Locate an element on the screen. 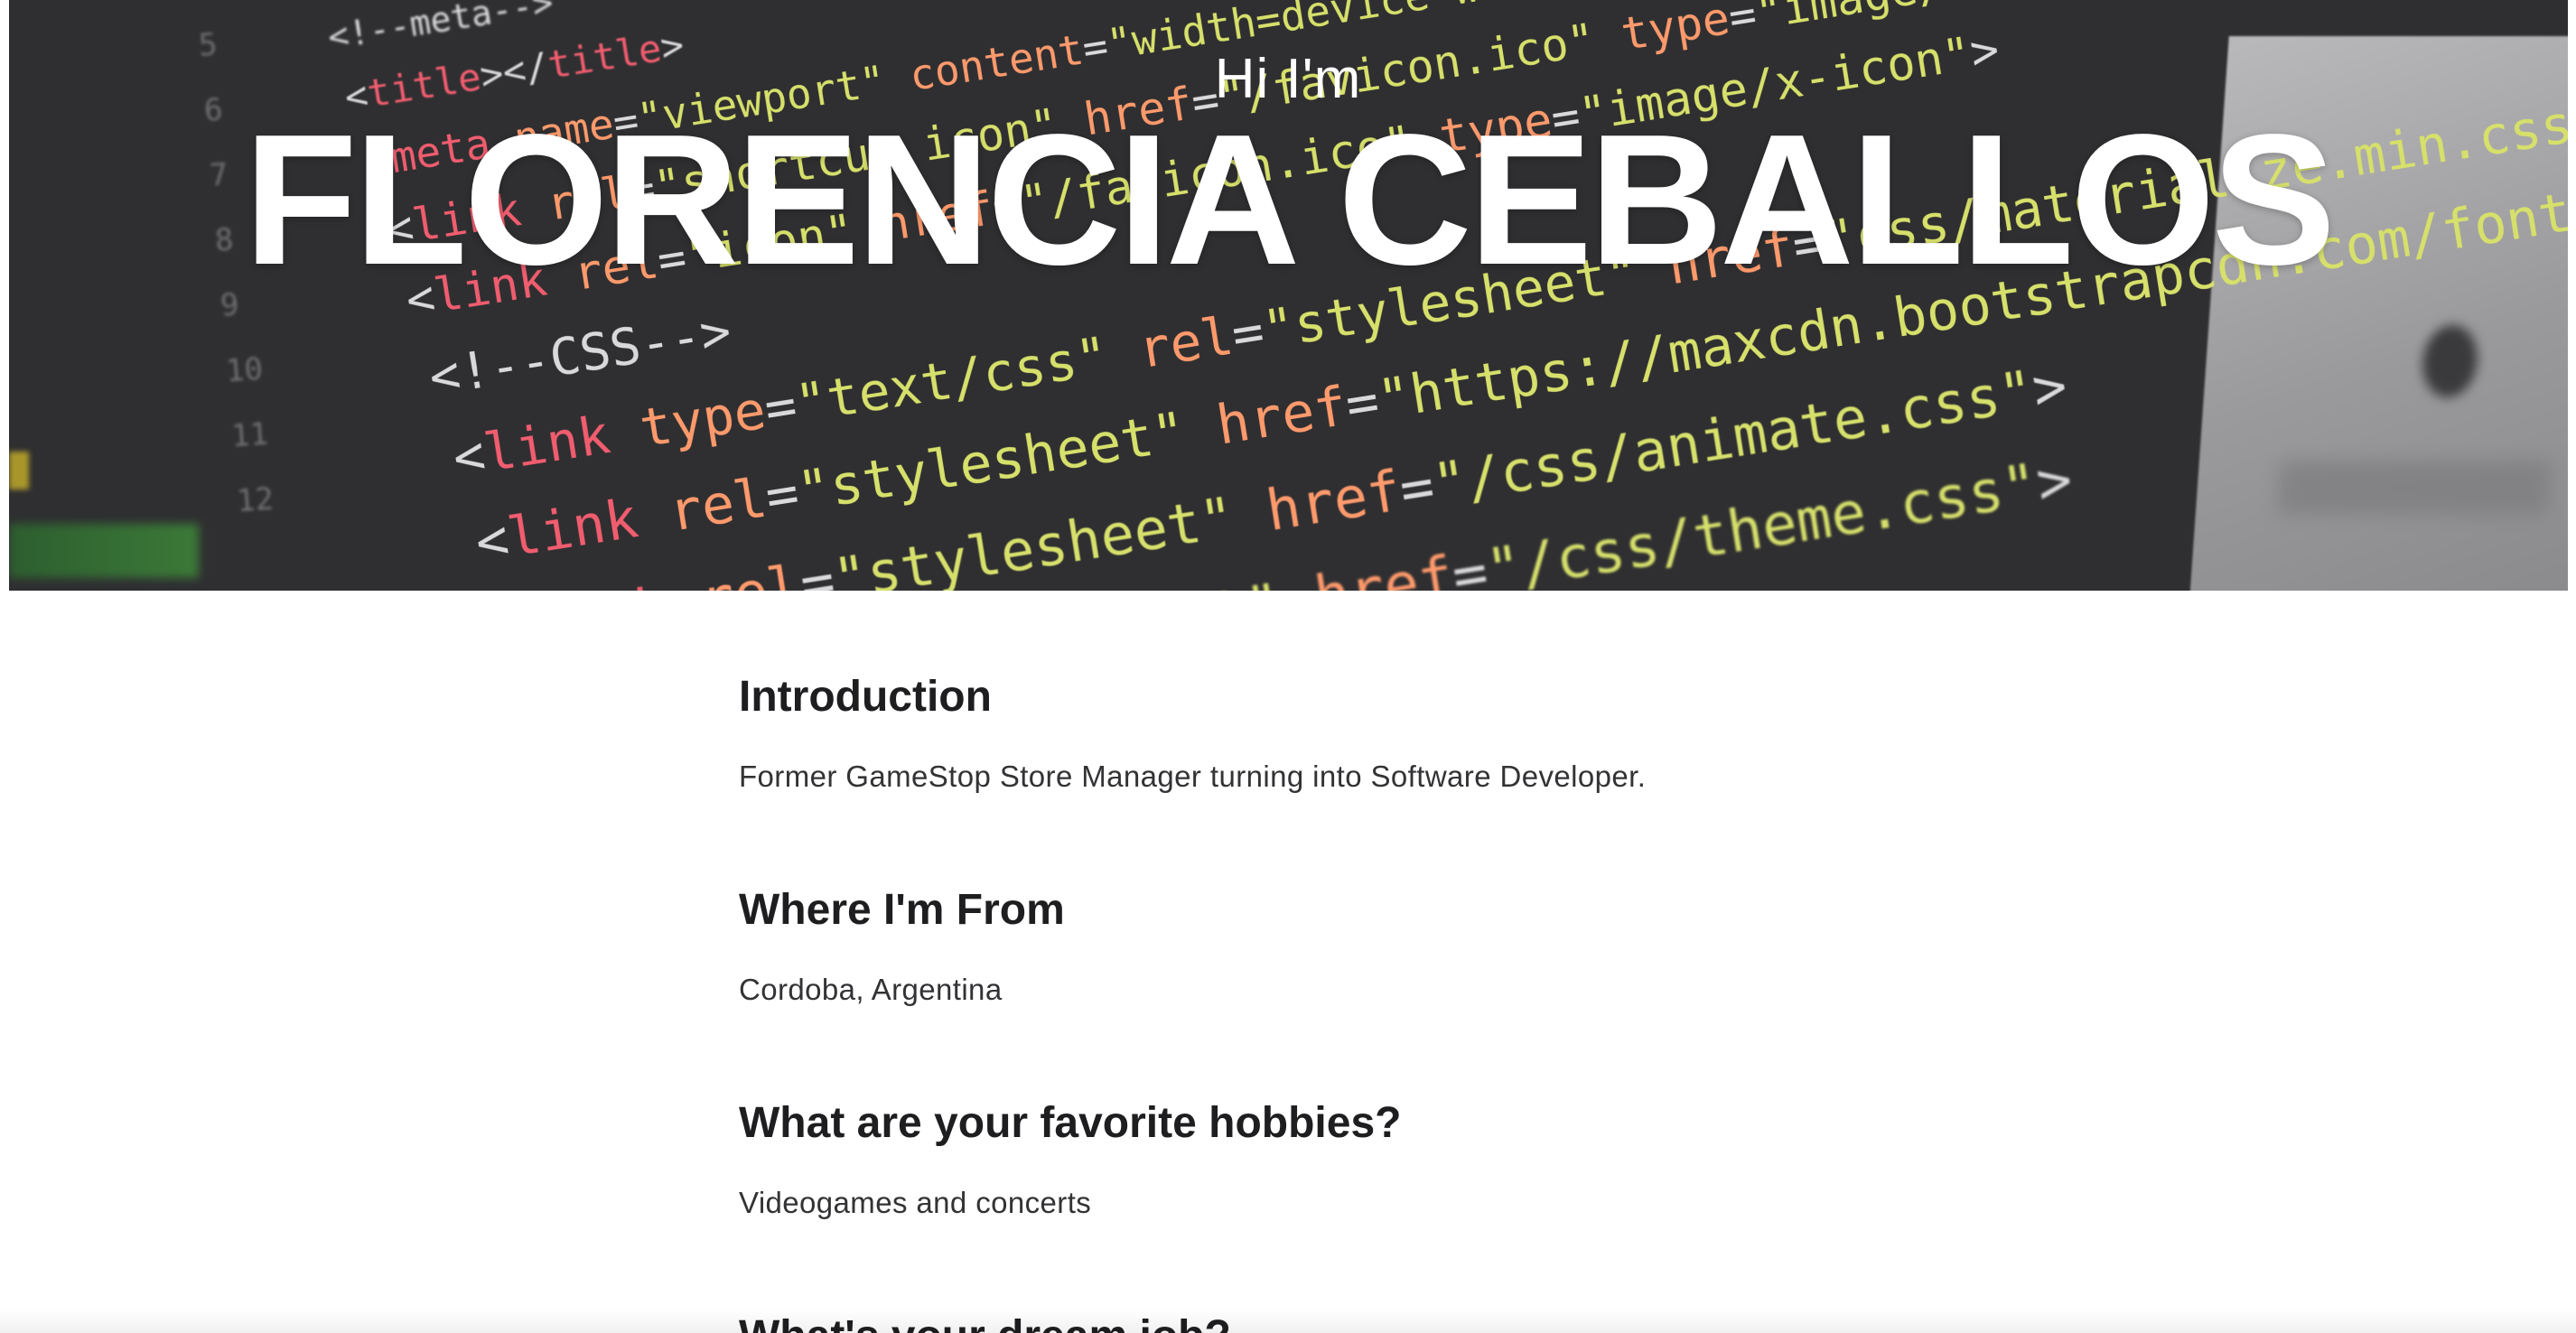 This screenshot has width=2576, height=1333. section-body: Cordoba, Argentina is located at coordinates (871, 990).